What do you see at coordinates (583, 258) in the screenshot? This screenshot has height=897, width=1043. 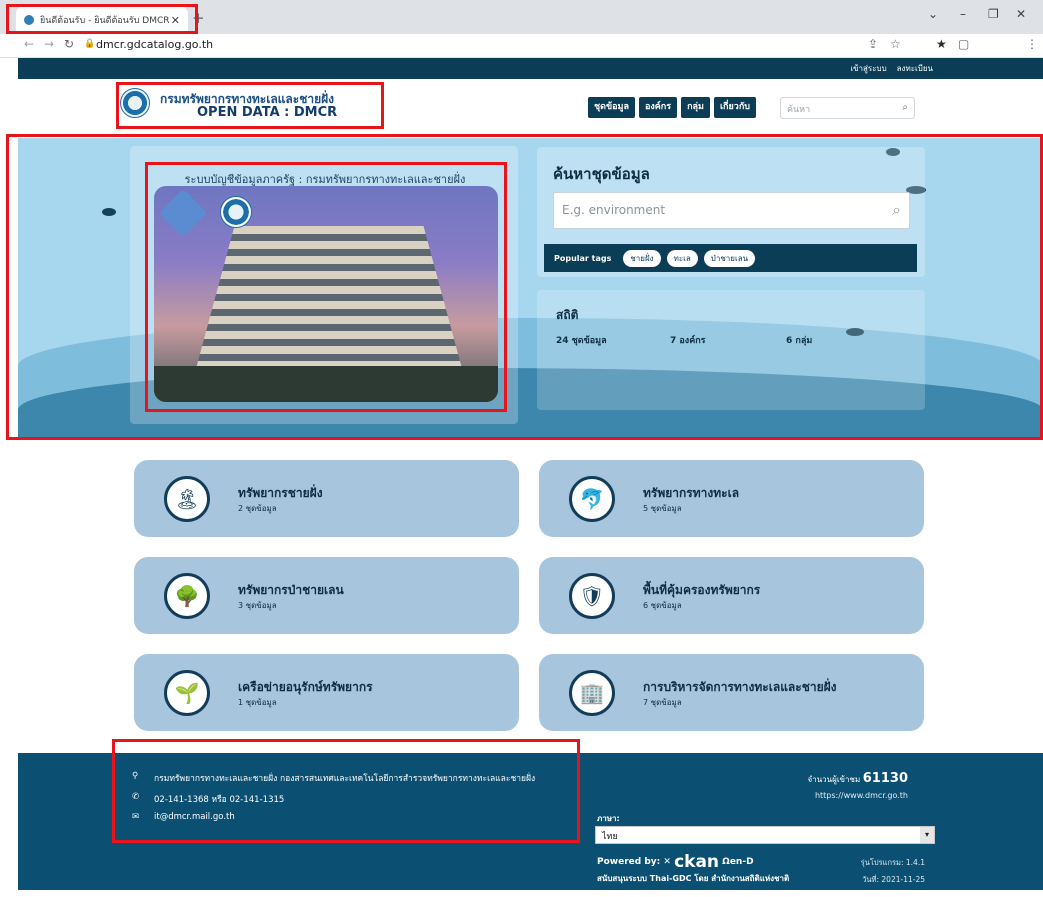 I see `popular-tags-label: Popular tags` at bounding box center [583, 258].